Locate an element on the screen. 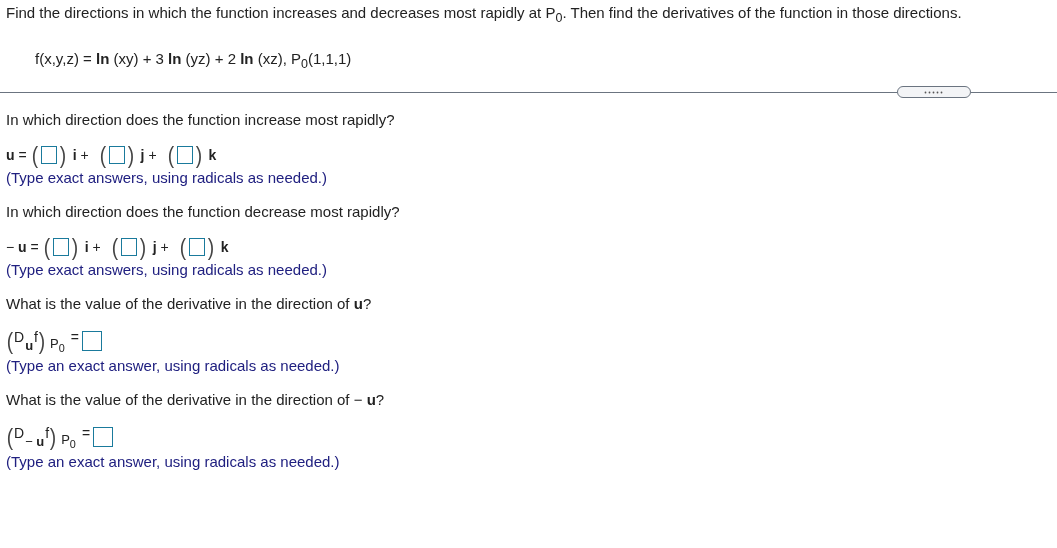 Image resolution: width=1057 pixels, height=548 pixels. question-text: In which direction does the function increase most rapidly? is located at coordinates (201, 120).